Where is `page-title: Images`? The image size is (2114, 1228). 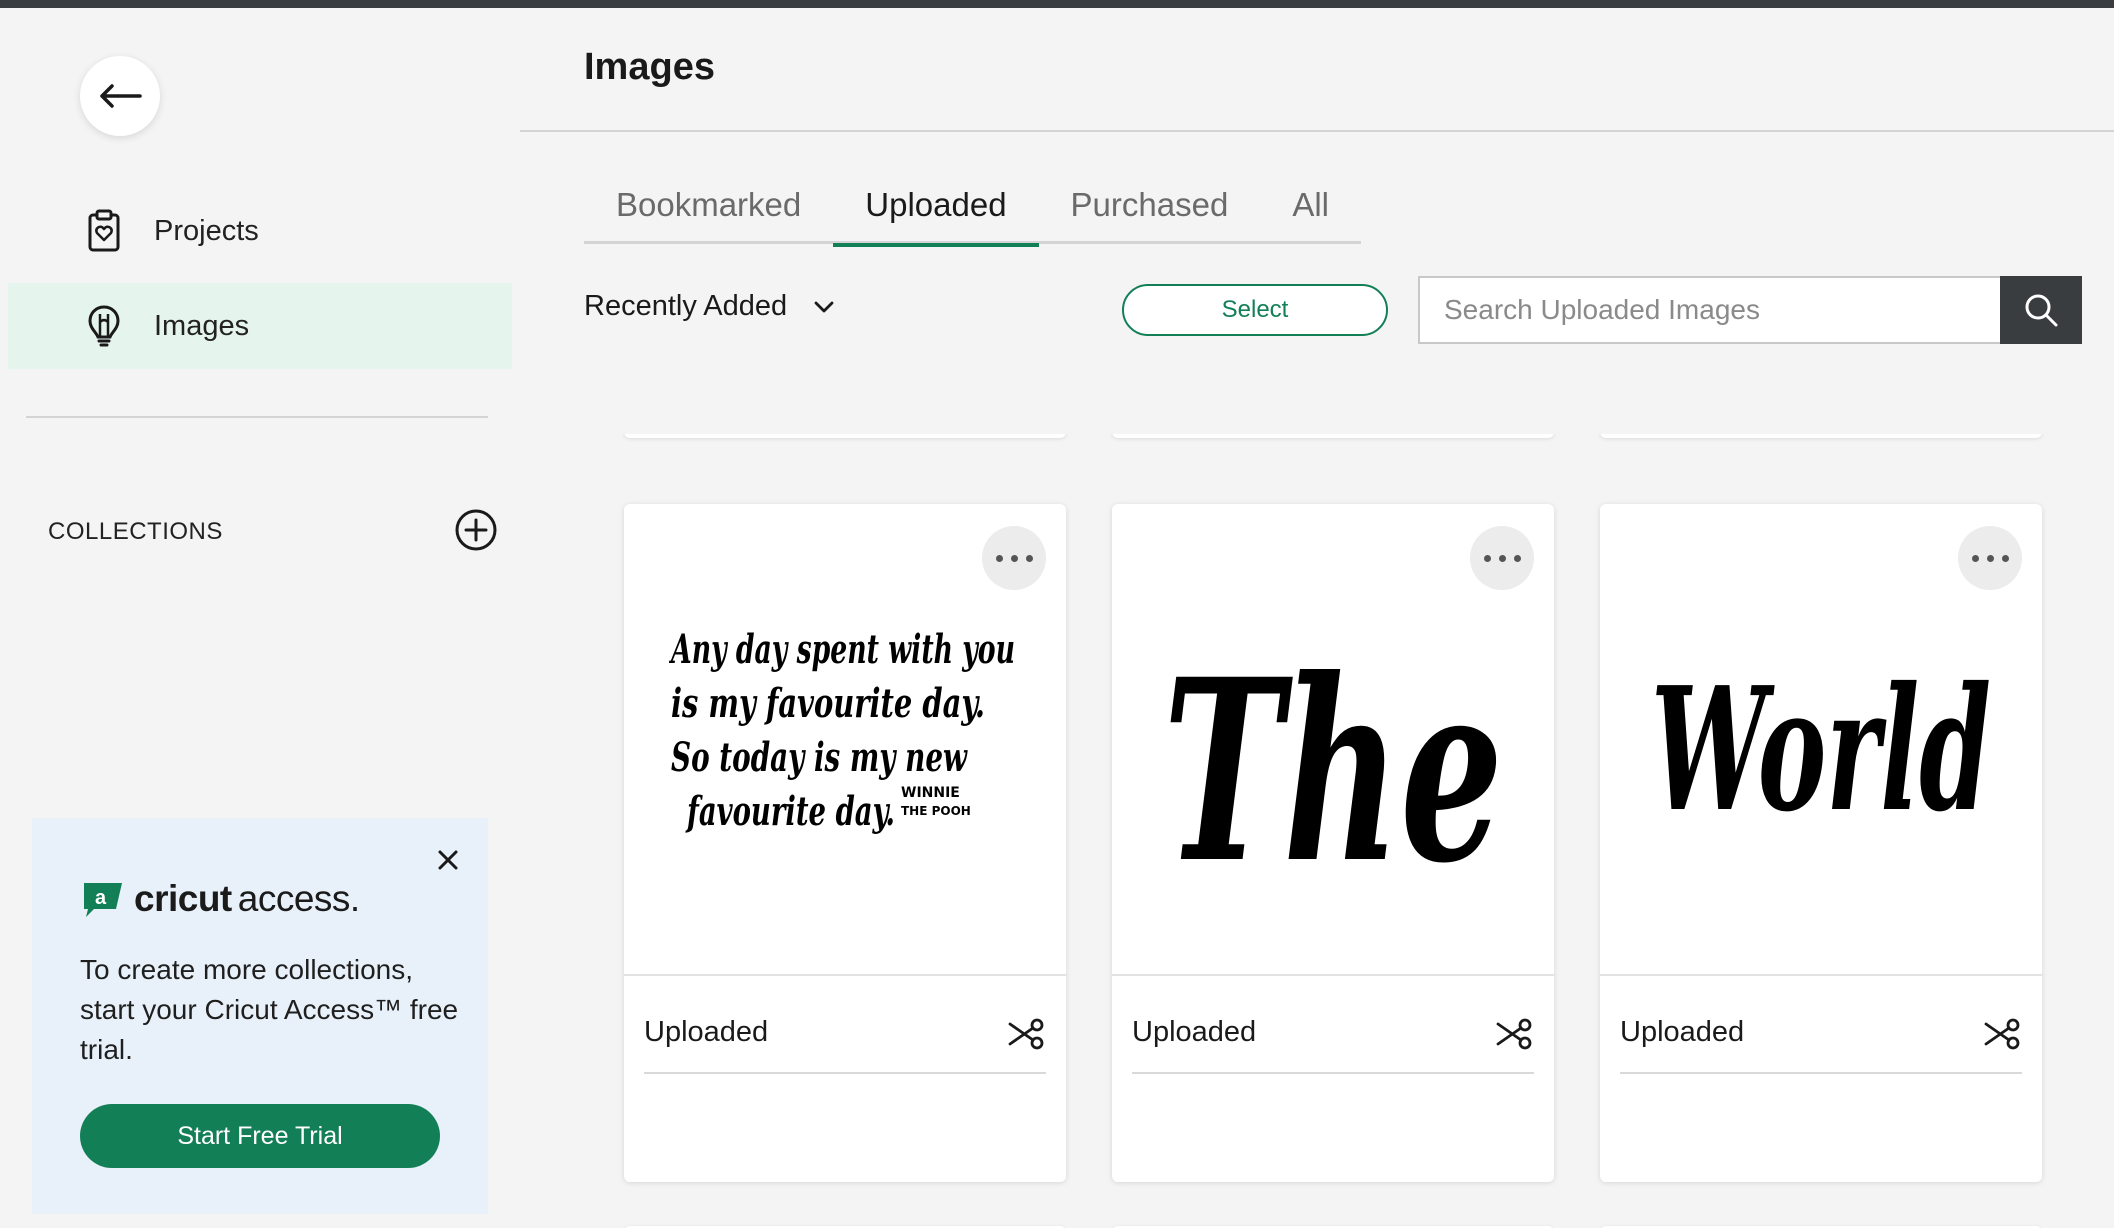
page-title: Images is located at coordinates (649, 67).